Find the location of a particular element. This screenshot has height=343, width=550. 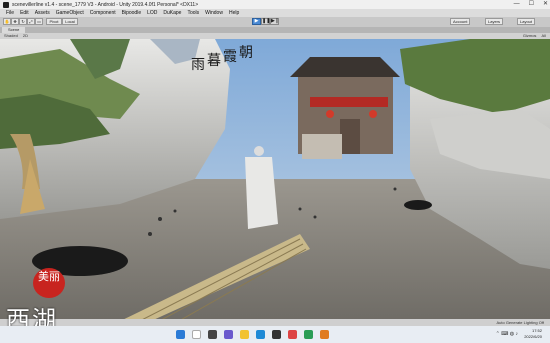

gizmos-dropdown: Gizmos is located at coordinates (530, 35).